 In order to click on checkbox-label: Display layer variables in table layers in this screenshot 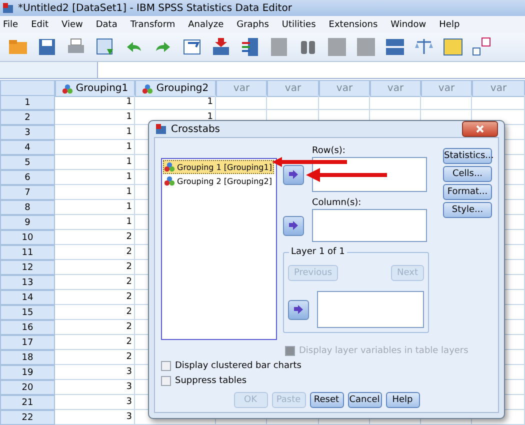, I will do `click(383, 351)`.